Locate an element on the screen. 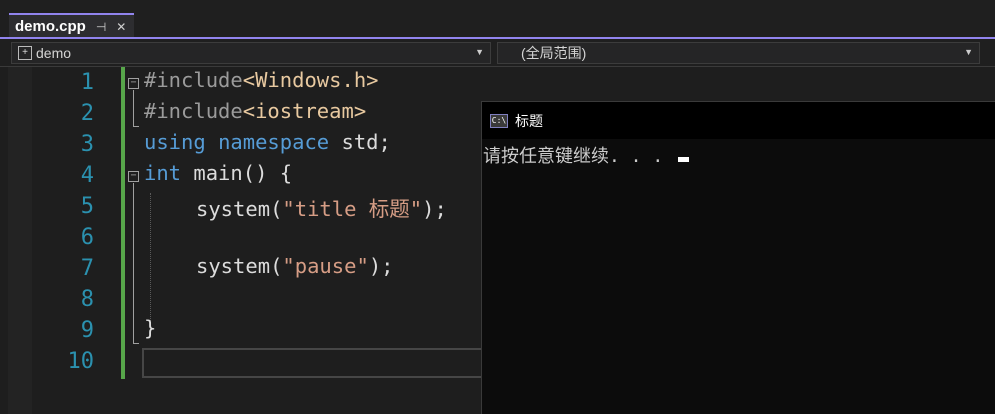  text-cursor is located at coordinates (684, 159).